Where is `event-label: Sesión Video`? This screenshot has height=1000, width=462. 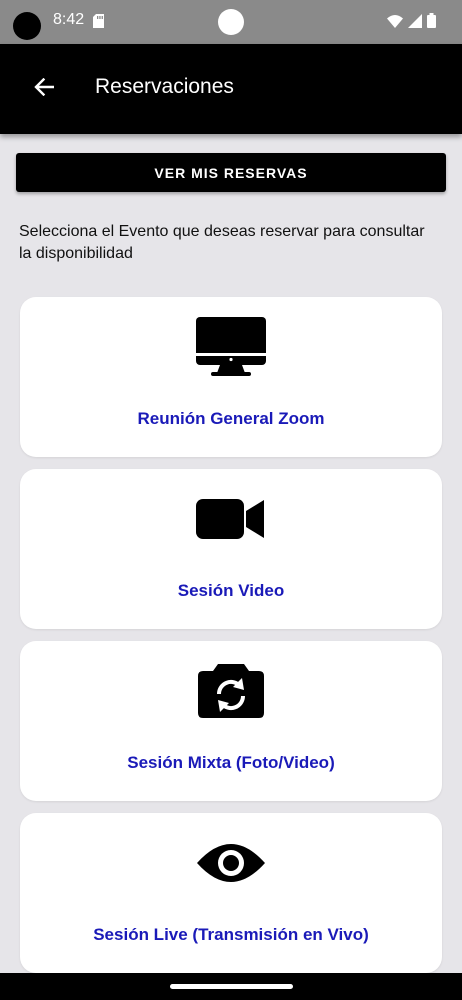 event-label: Sesión Video is located at coordinates (231, 590).